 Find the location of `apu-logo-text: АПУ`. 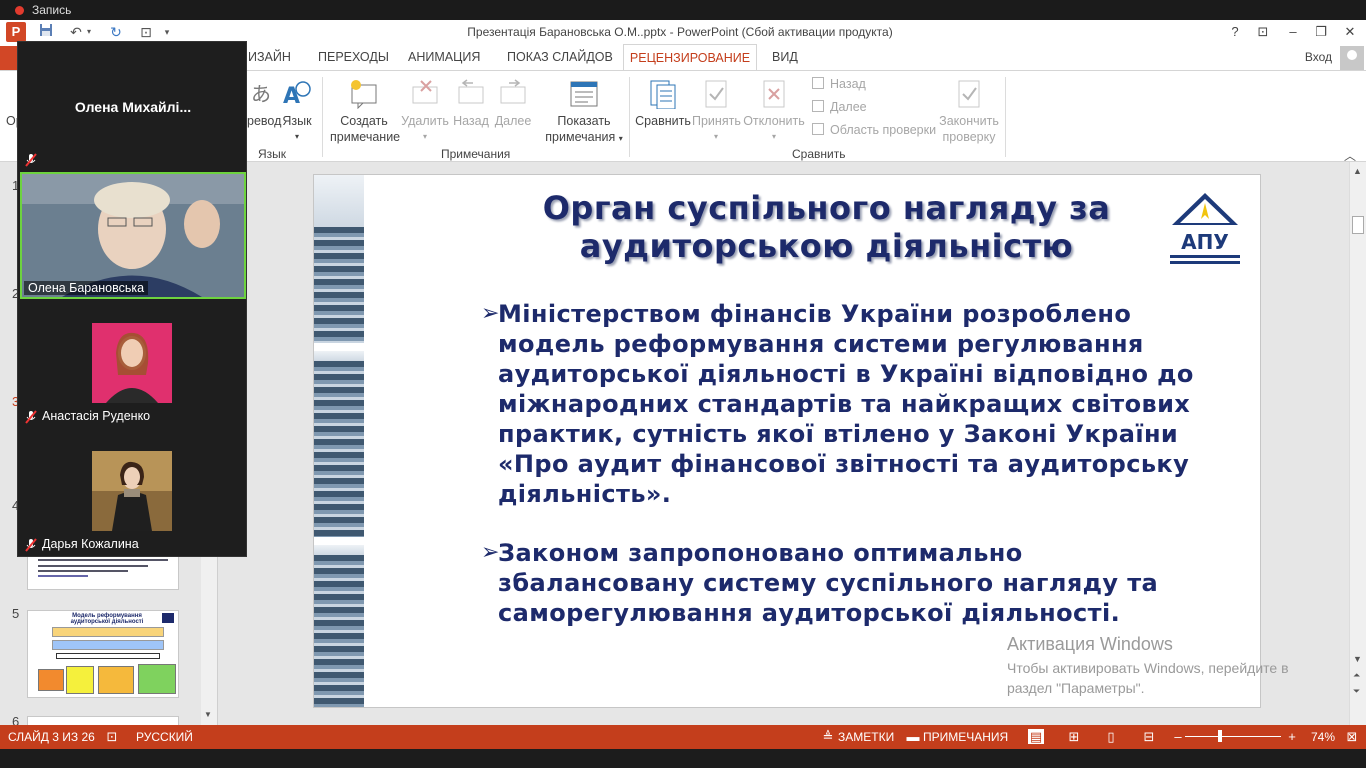

apu-logo-text: АПУ is located at coordinates (1205, 242).